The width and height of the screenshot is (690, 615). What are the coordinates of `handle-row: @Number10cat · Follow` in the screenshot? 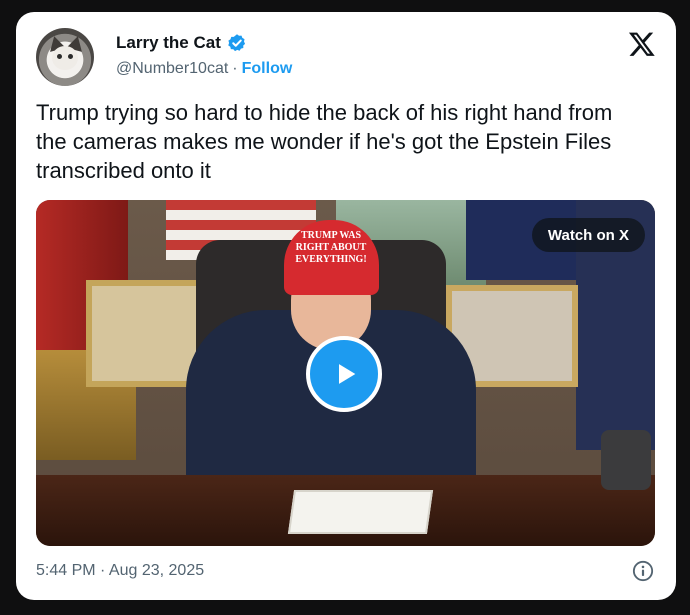 It's located at (204, 69).